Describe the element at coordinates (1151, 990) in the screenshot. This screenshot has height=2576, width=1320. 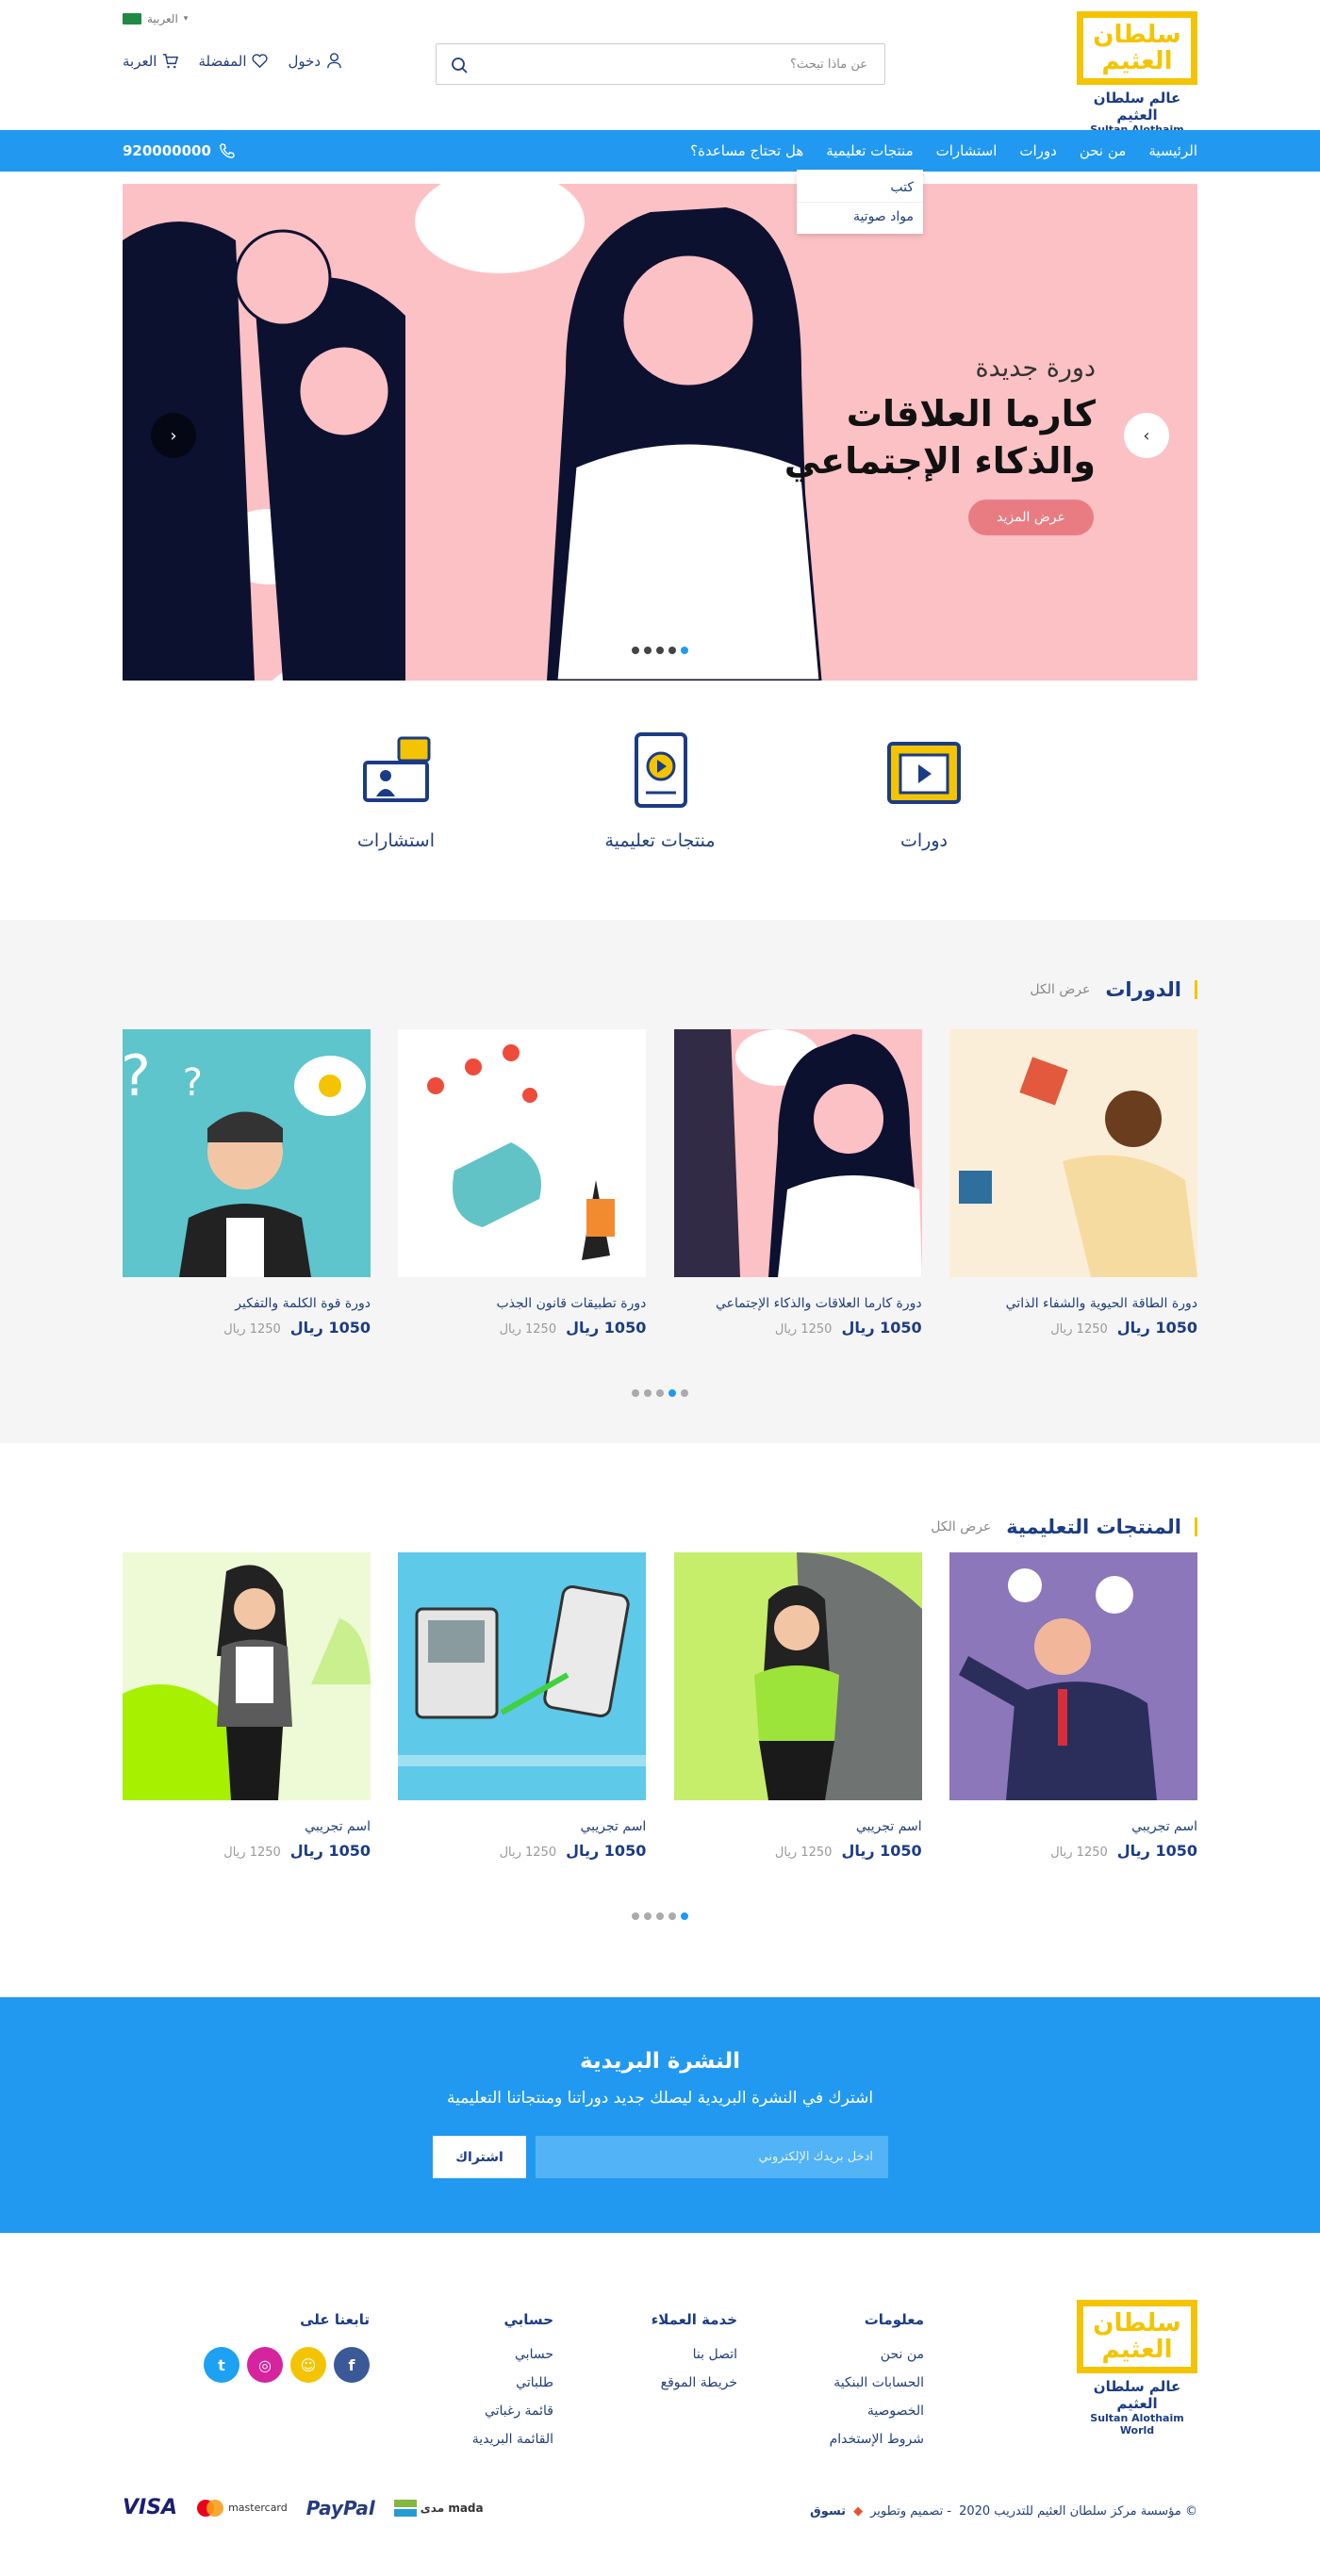
I see `section-title: الدورات` at that location.